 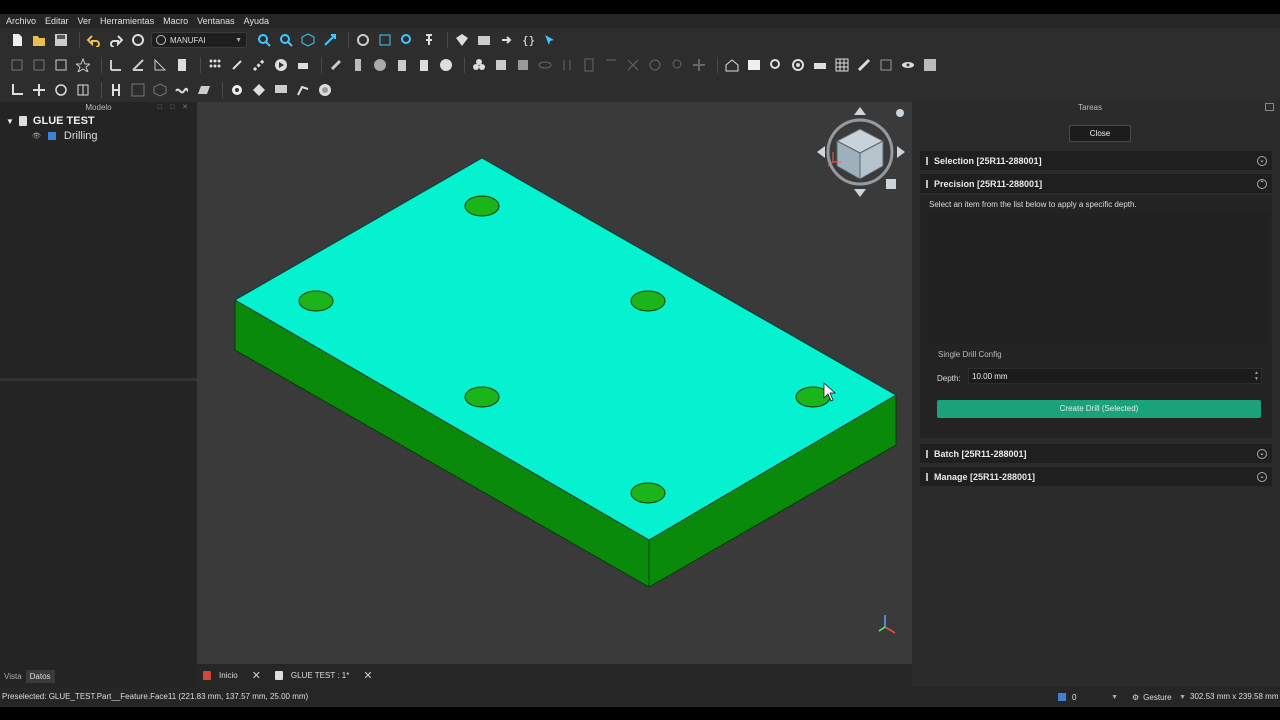 What do you see at coordinates (182, 90) in the screenshot?
I see `wave-icon` at bounding box center [182, 90].